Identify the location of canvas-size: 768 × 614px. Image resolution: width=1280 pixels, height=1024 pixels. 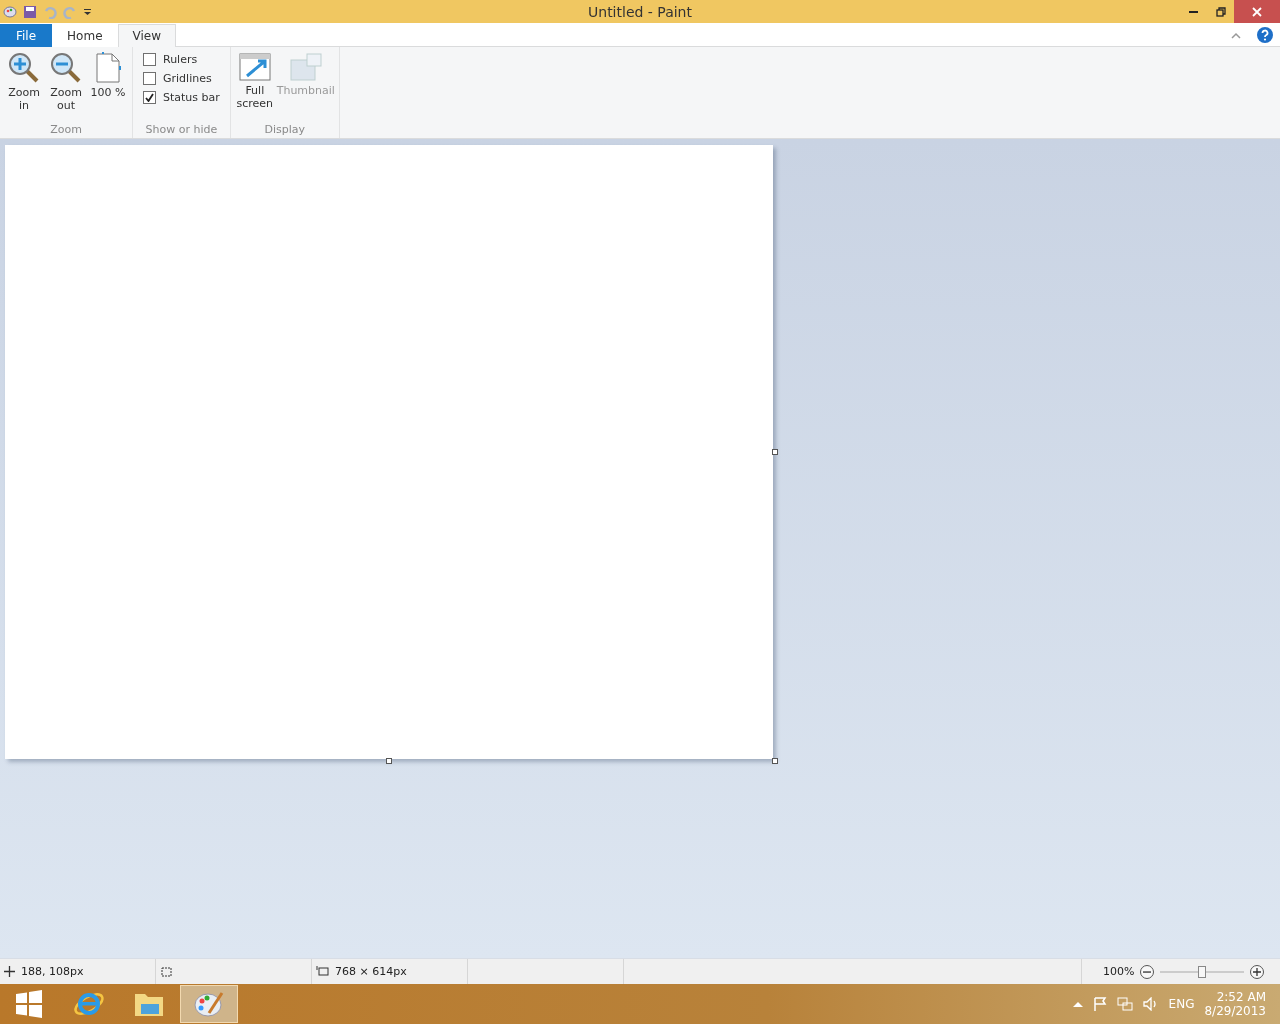
(371, 971).